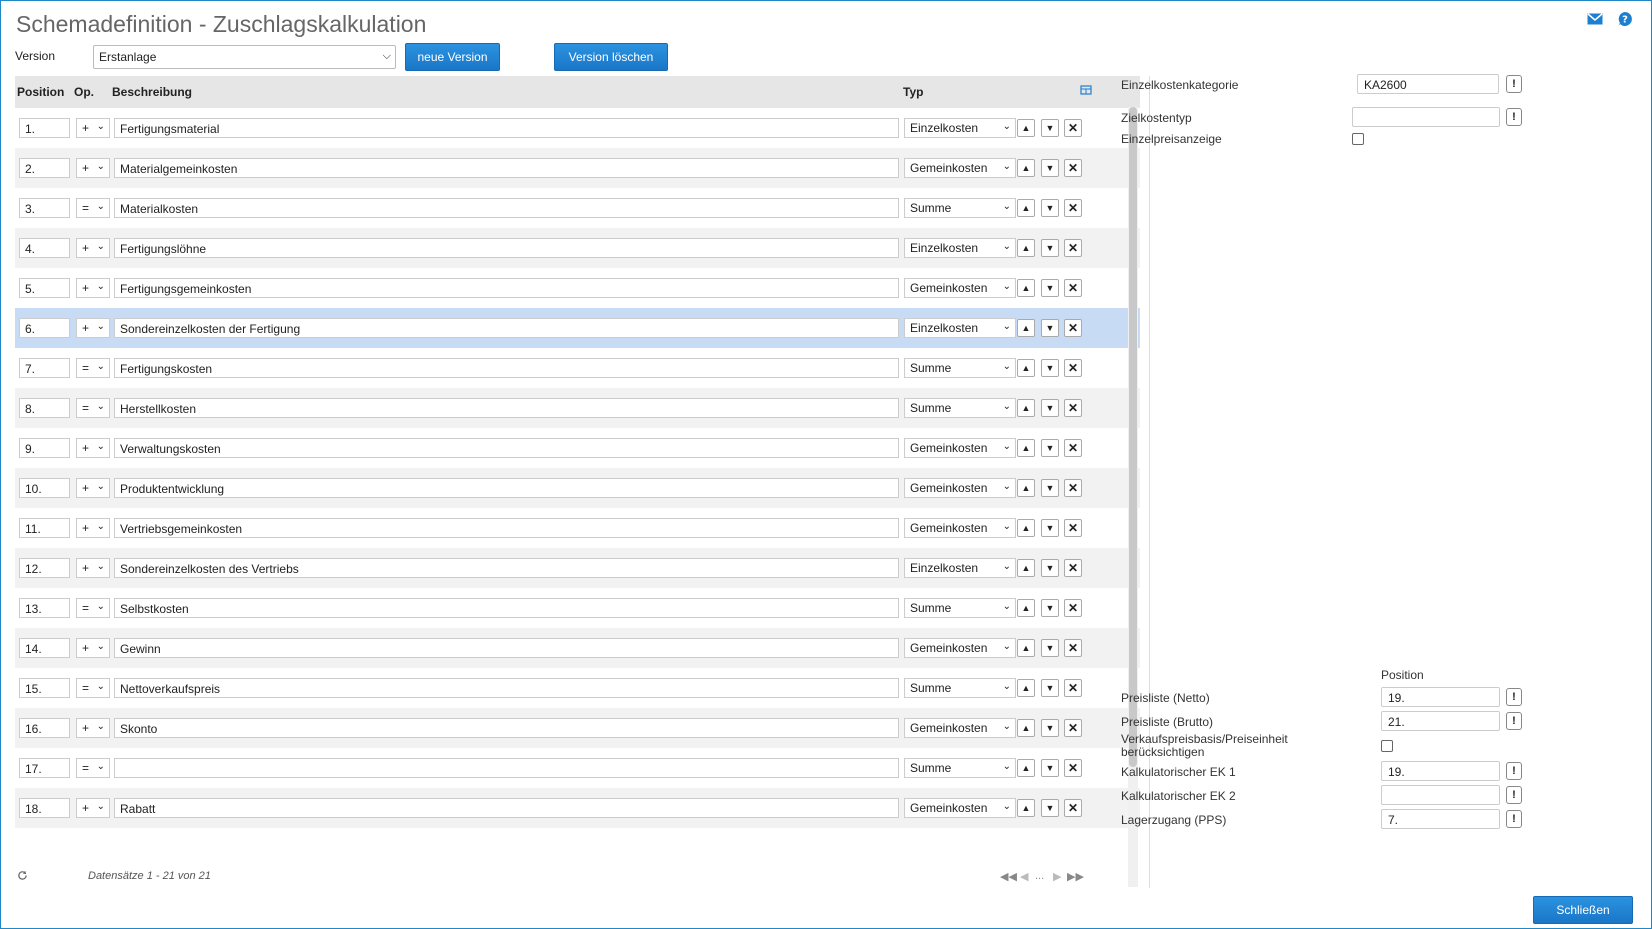  What do you see at coordinates (44, 568) in the screenshot?
I see `position-field: 12.` at bounding box center [44, 568].